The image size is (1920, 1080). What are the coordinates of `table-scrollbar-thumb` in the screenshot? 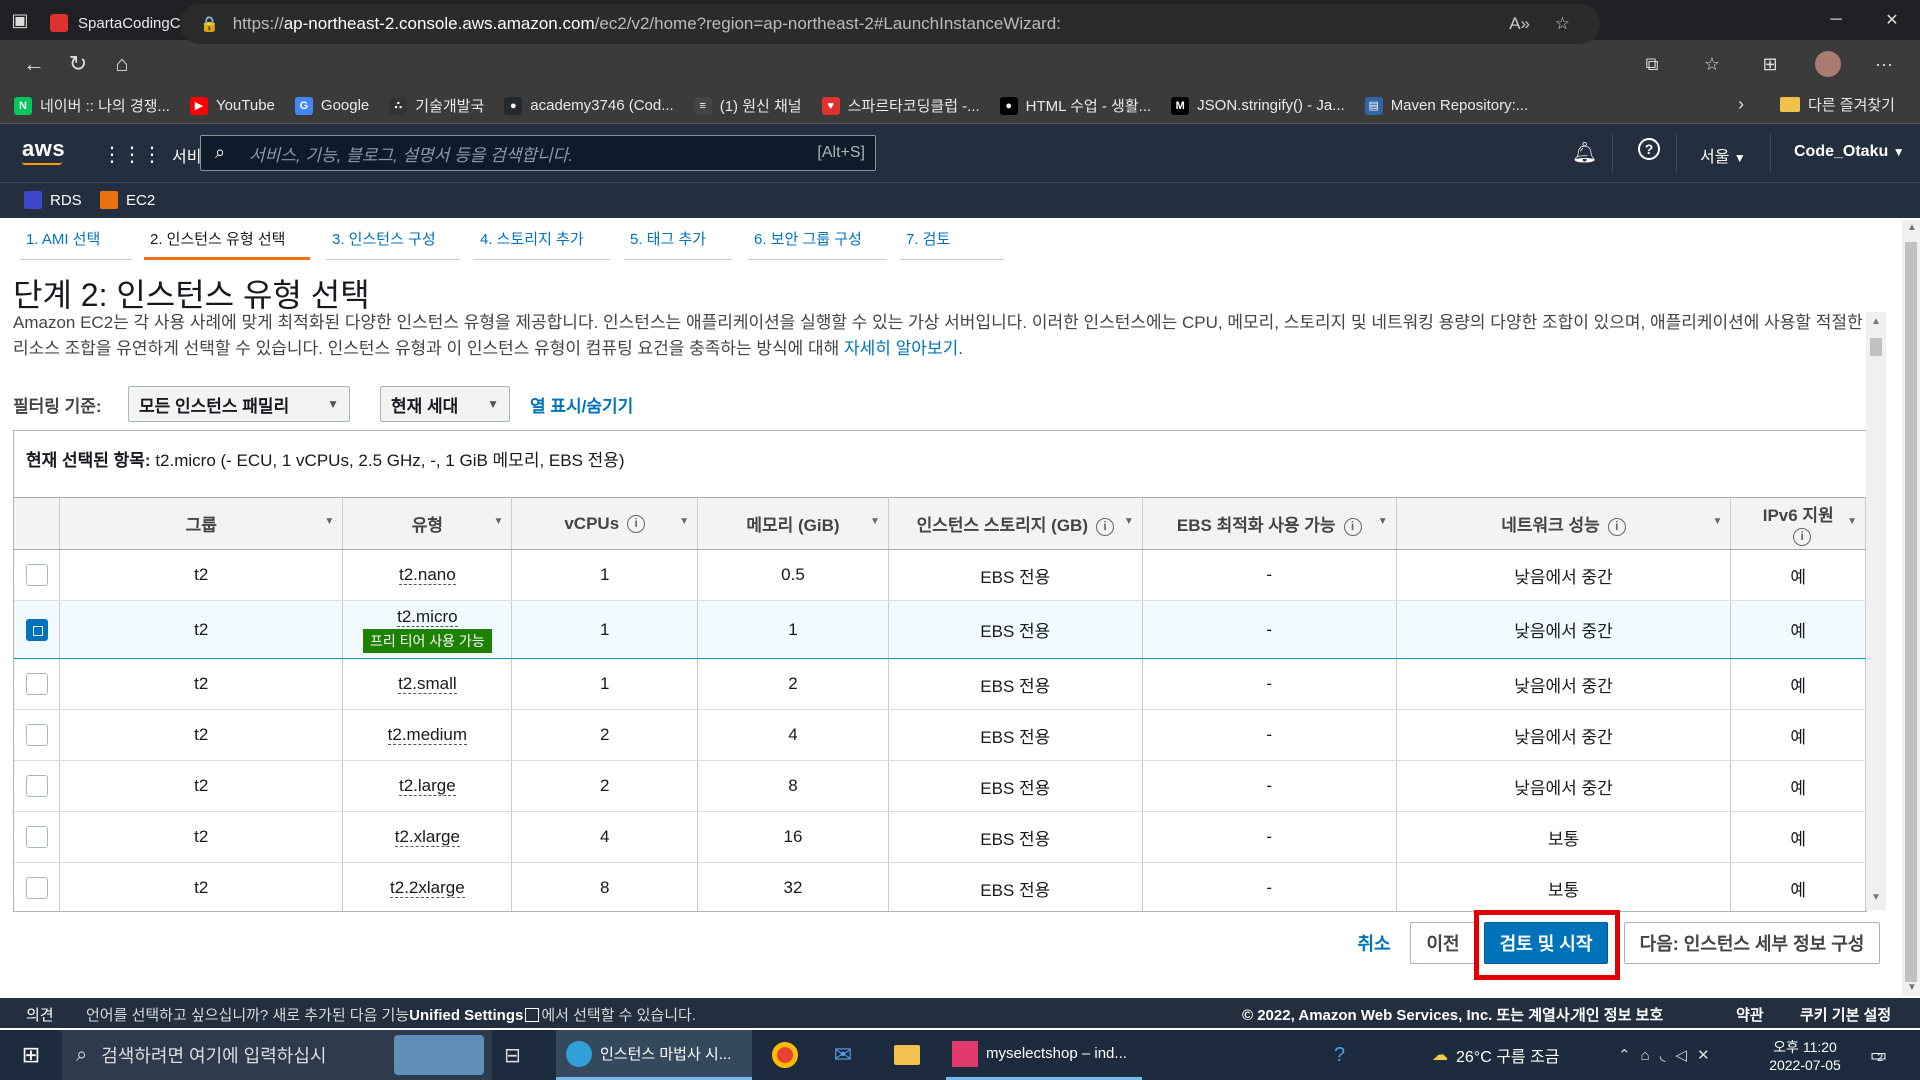 It's located at (1876, 347).